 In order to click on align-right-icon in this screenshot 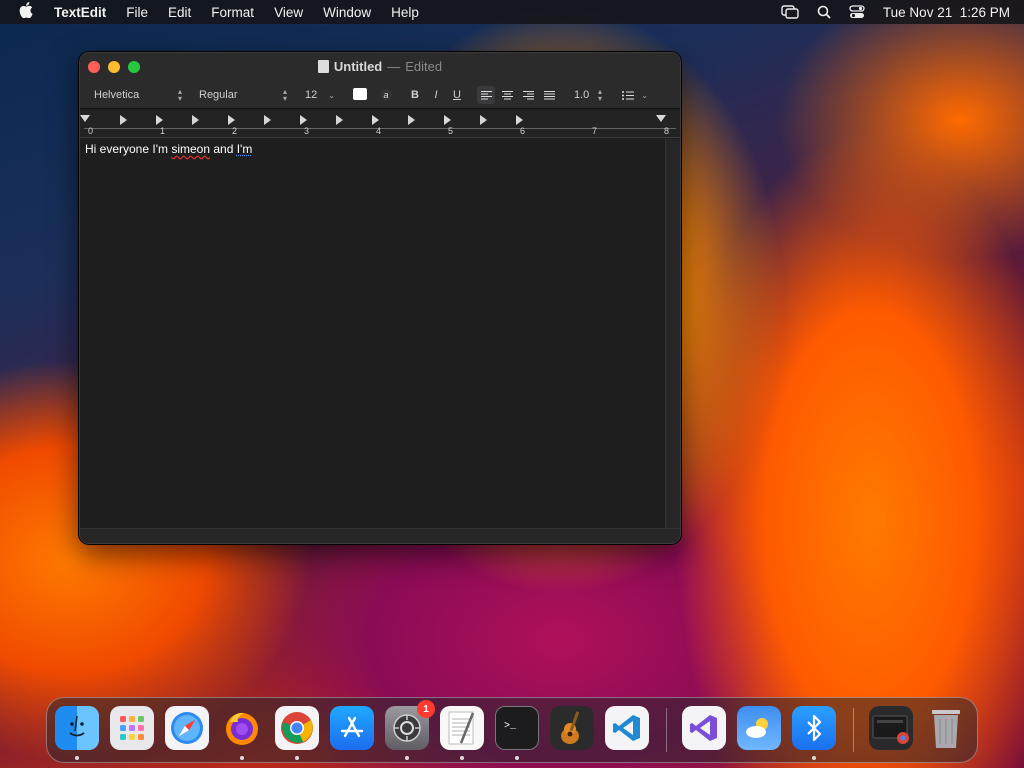, I will do `click(528, 95)`.